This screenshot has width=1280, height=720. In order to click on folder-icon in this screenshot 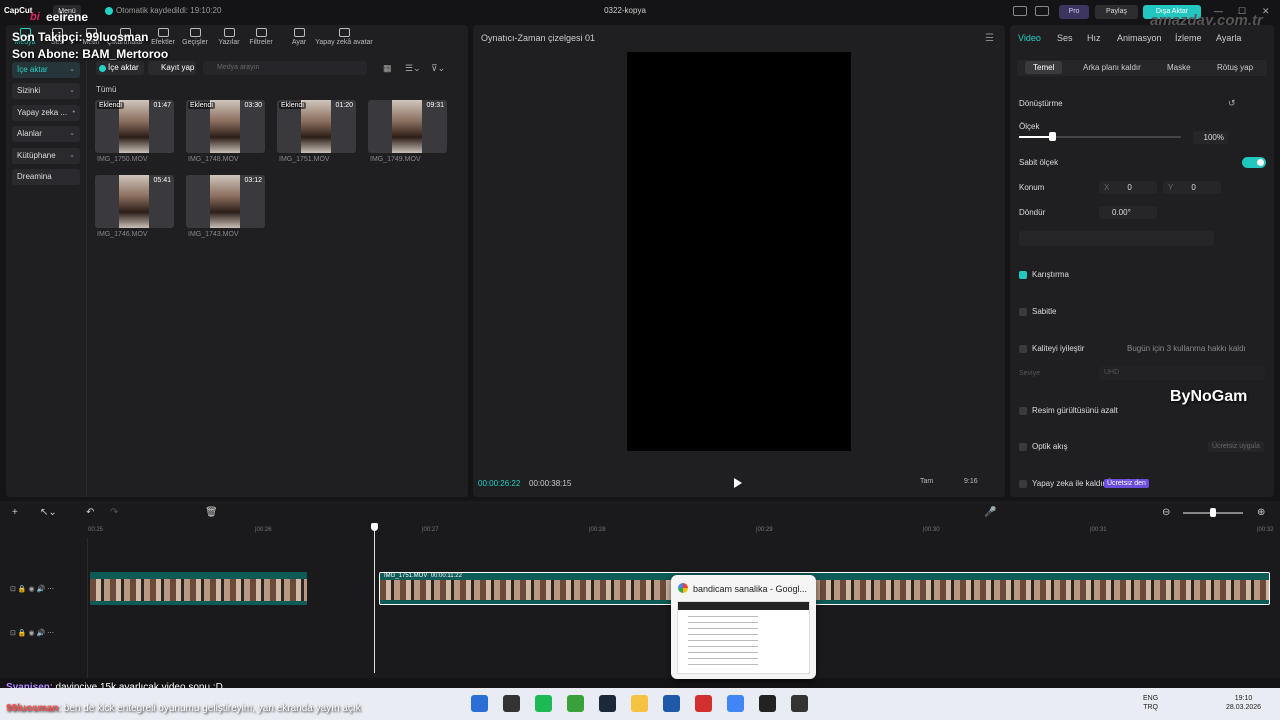, I will do `click(639, 703)`.